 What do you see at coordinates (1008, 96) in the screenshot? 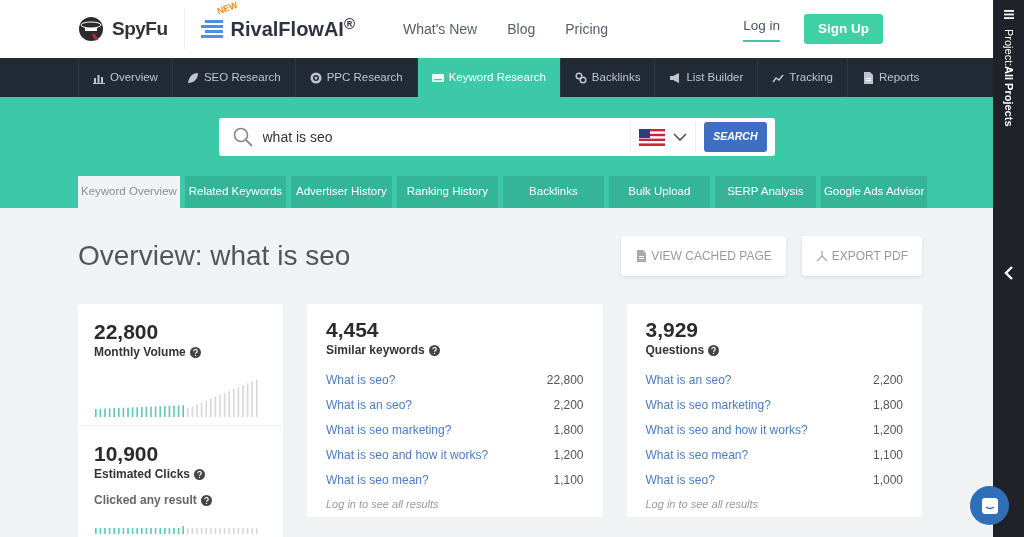
I see `project-name: All Projects` at bounding box center [1008, 96].